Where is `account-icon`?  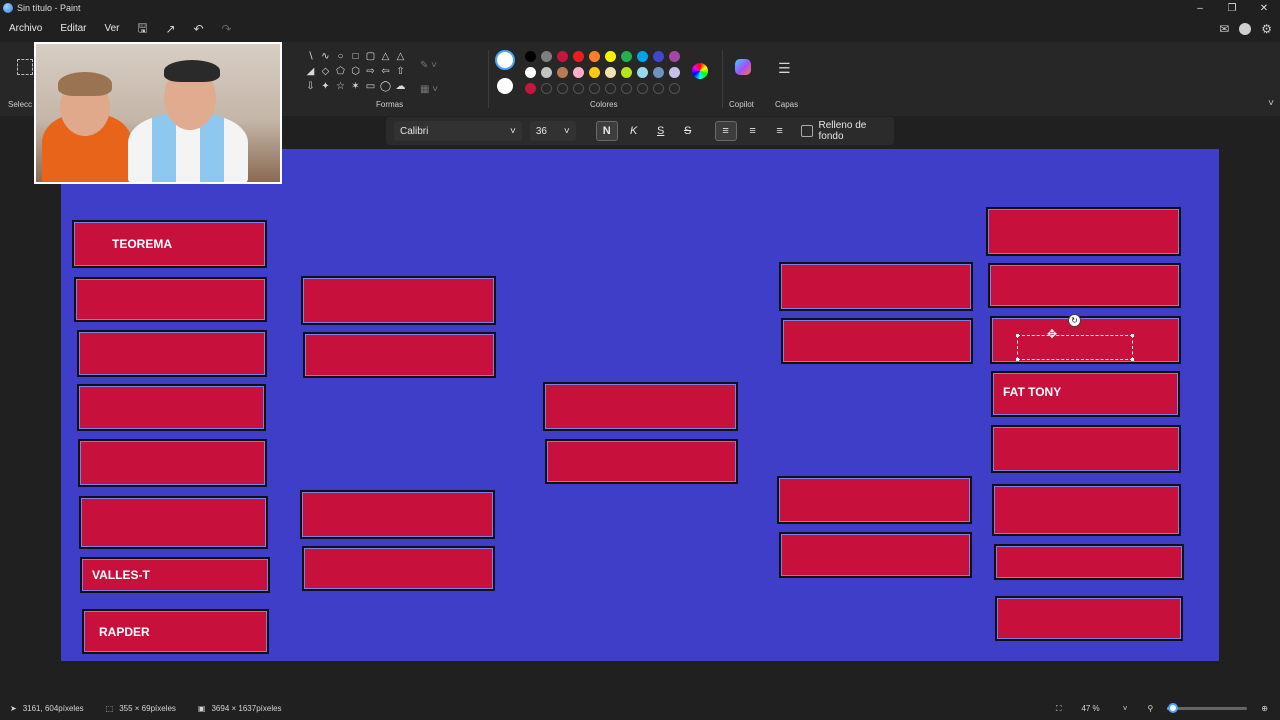
account-icon is located at coordinates (1245, 29).